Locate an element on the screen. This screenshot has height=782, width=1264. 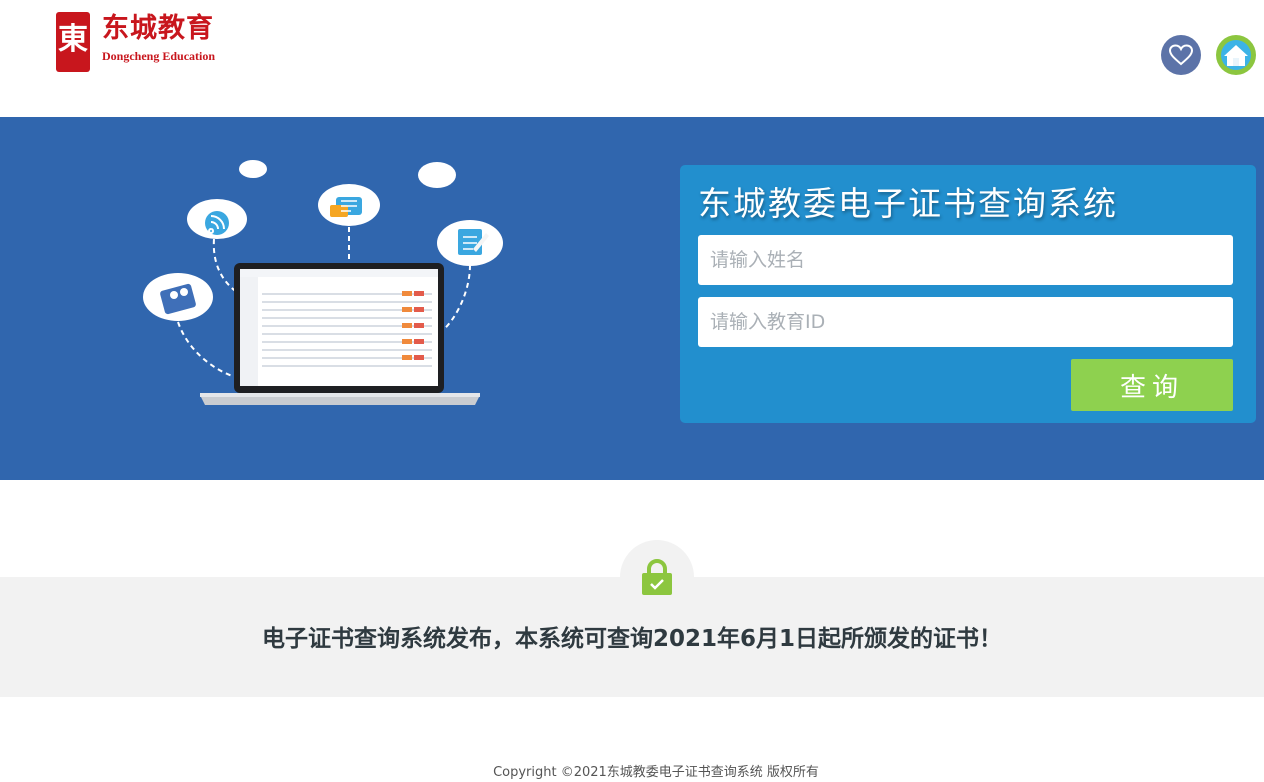
copyright-text: Copyright ©2021东城教委电子证书查询系统 版权所有 is located at coordinates (656, 772).